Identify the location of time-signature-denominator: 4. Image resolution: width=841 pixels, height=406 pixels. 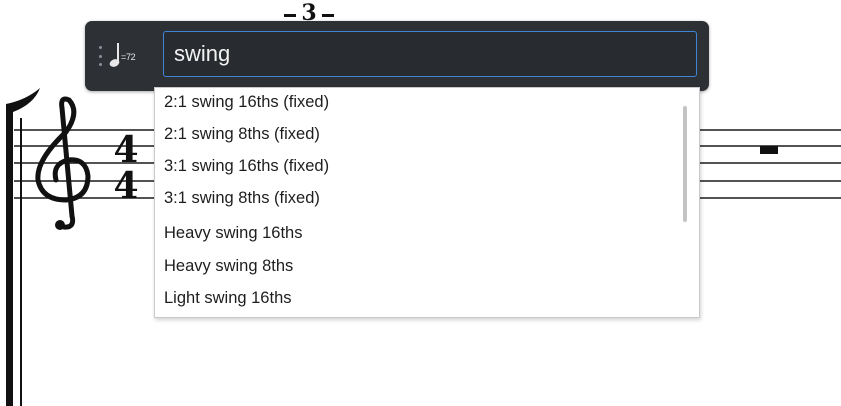
(125, 186).